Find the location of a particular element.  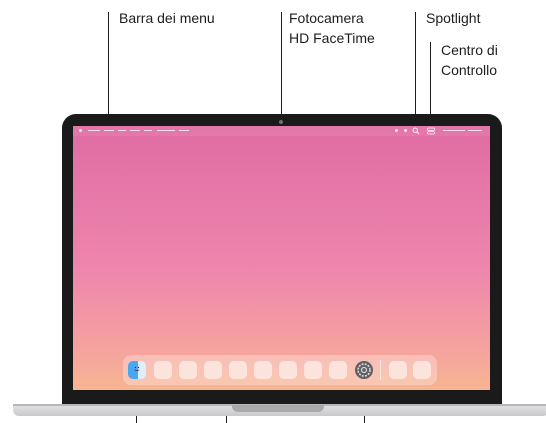

menu-bar is located at coordinates (281, 131).